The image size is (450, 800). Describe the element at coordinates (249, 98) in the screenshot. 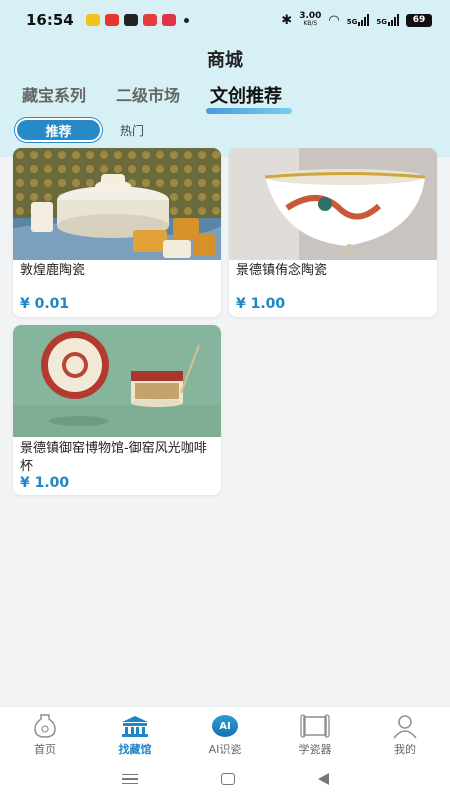

I see `tab-cultural-creative: 文创推荐` at that location.